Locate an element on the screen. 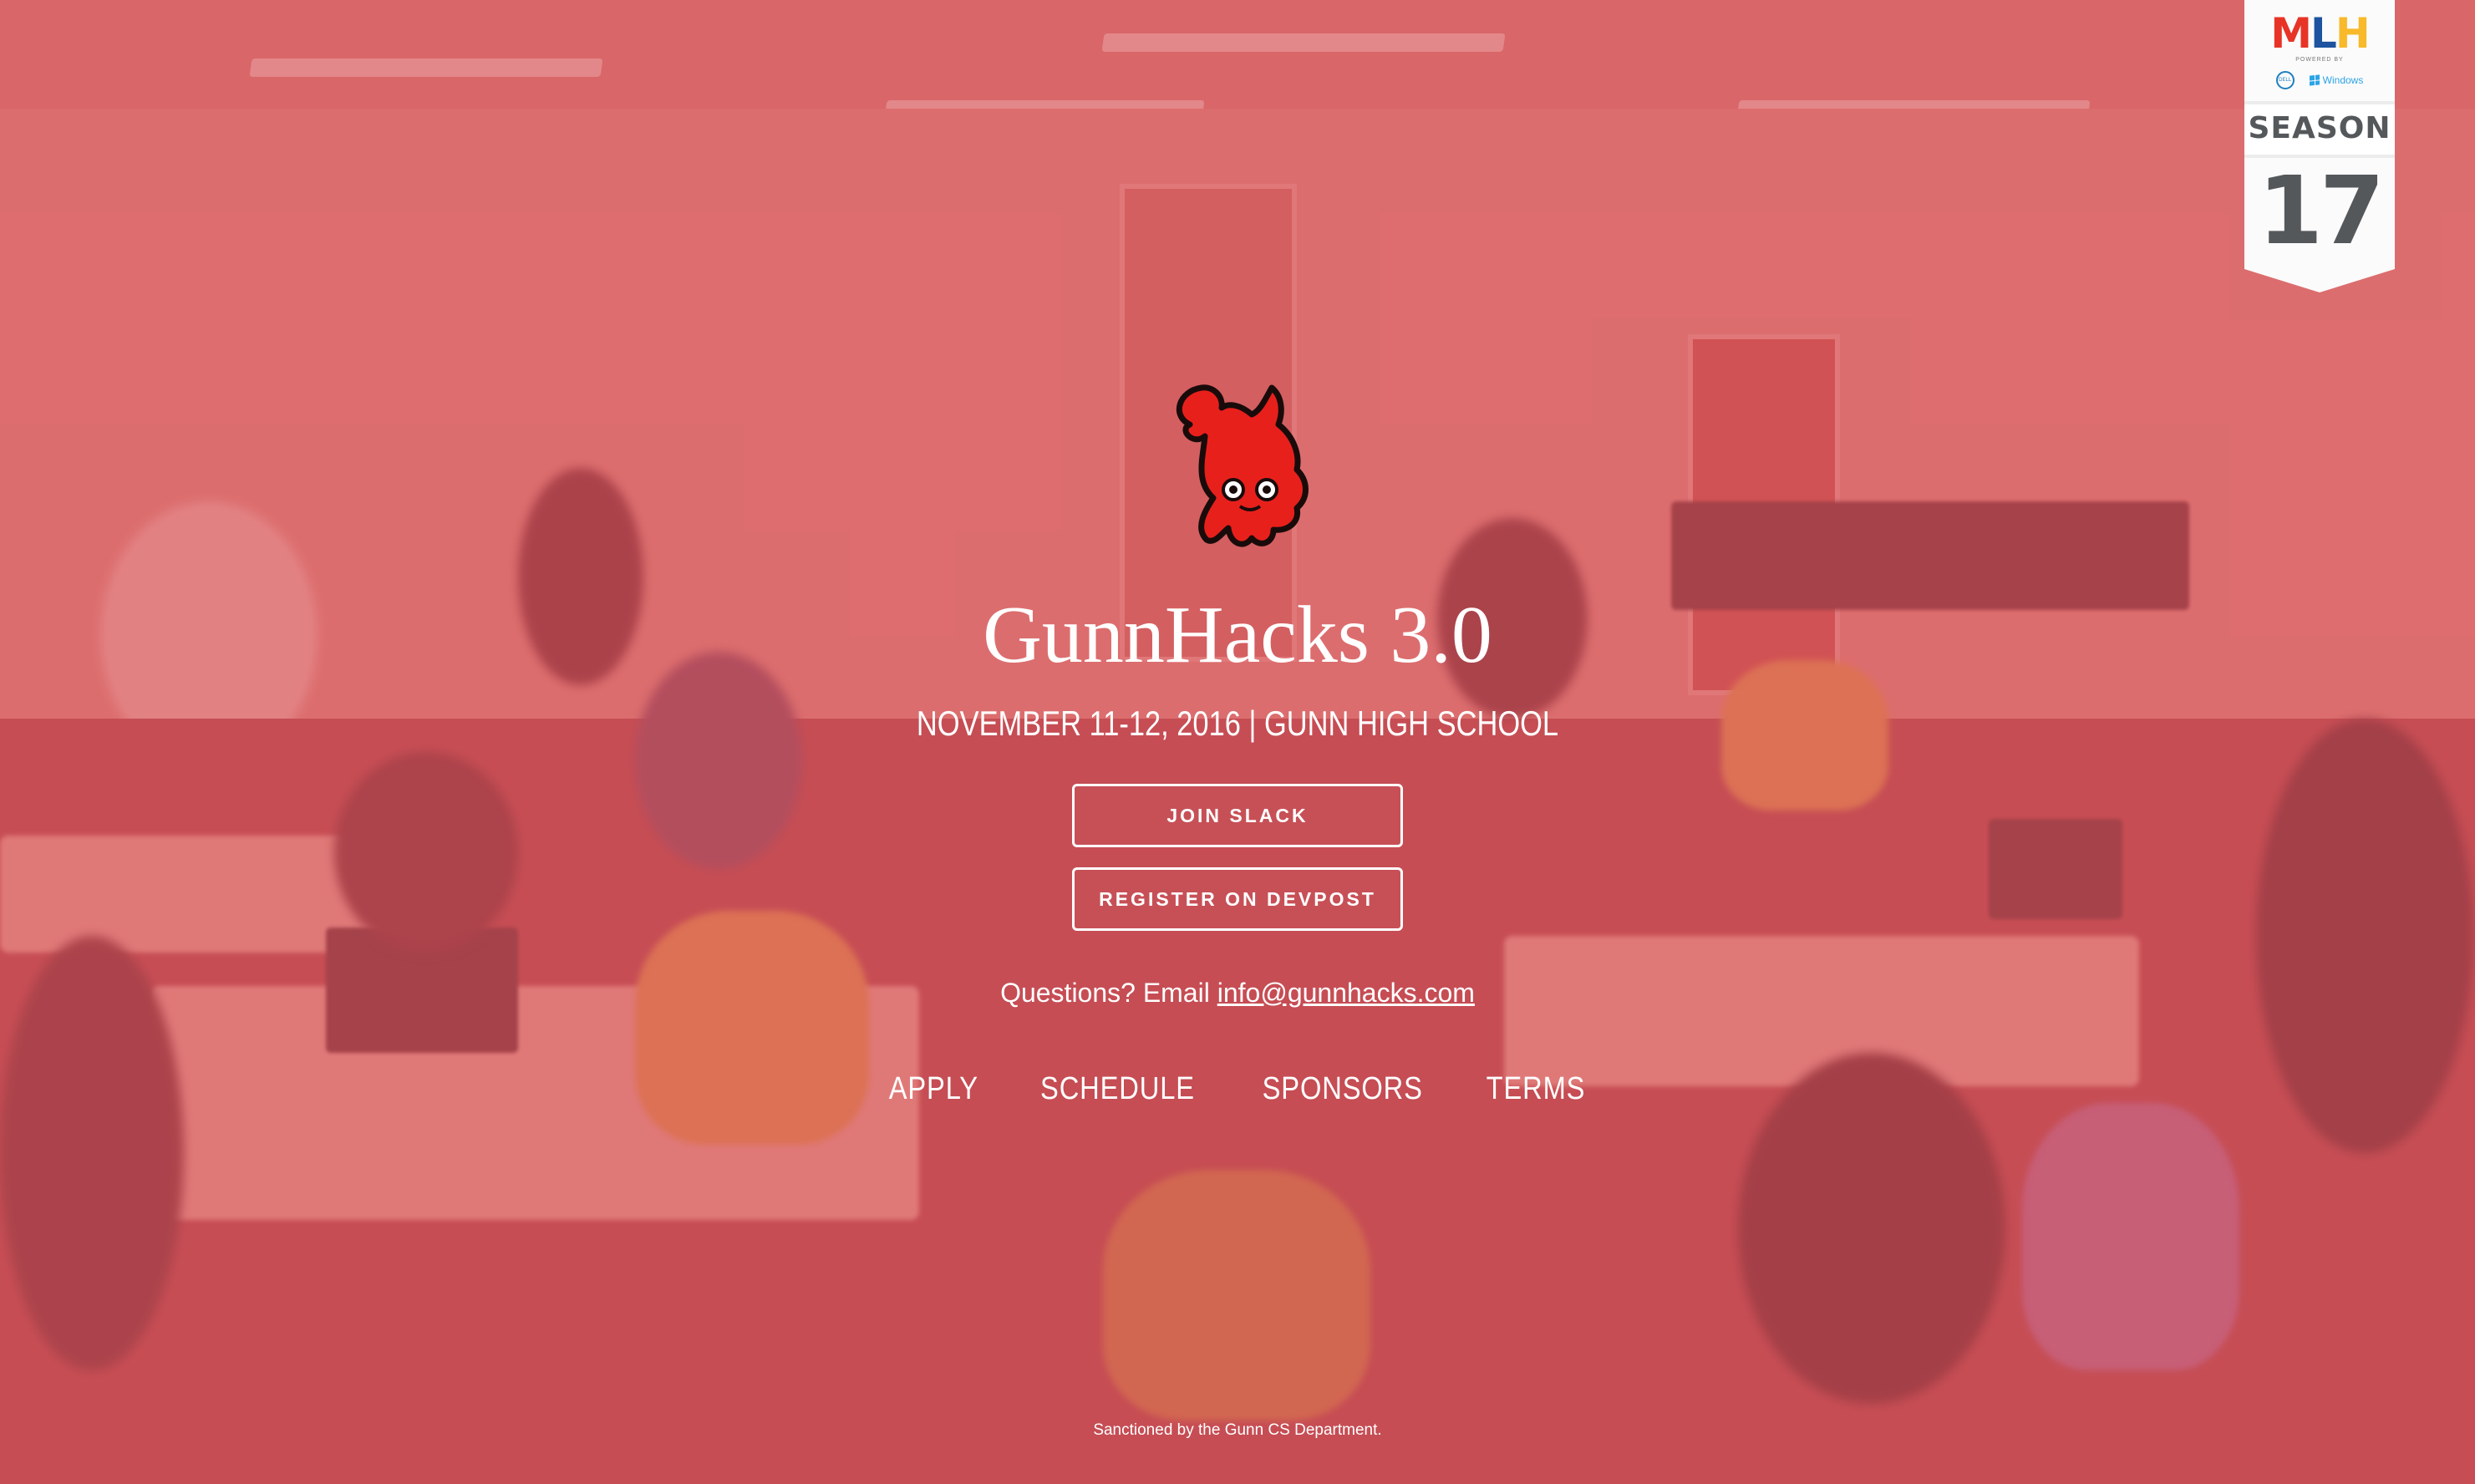 The height and width of the screenshot is (1484, 2475). join-slack-button: JOIN SLACK is located at coordinates (1237, 815).